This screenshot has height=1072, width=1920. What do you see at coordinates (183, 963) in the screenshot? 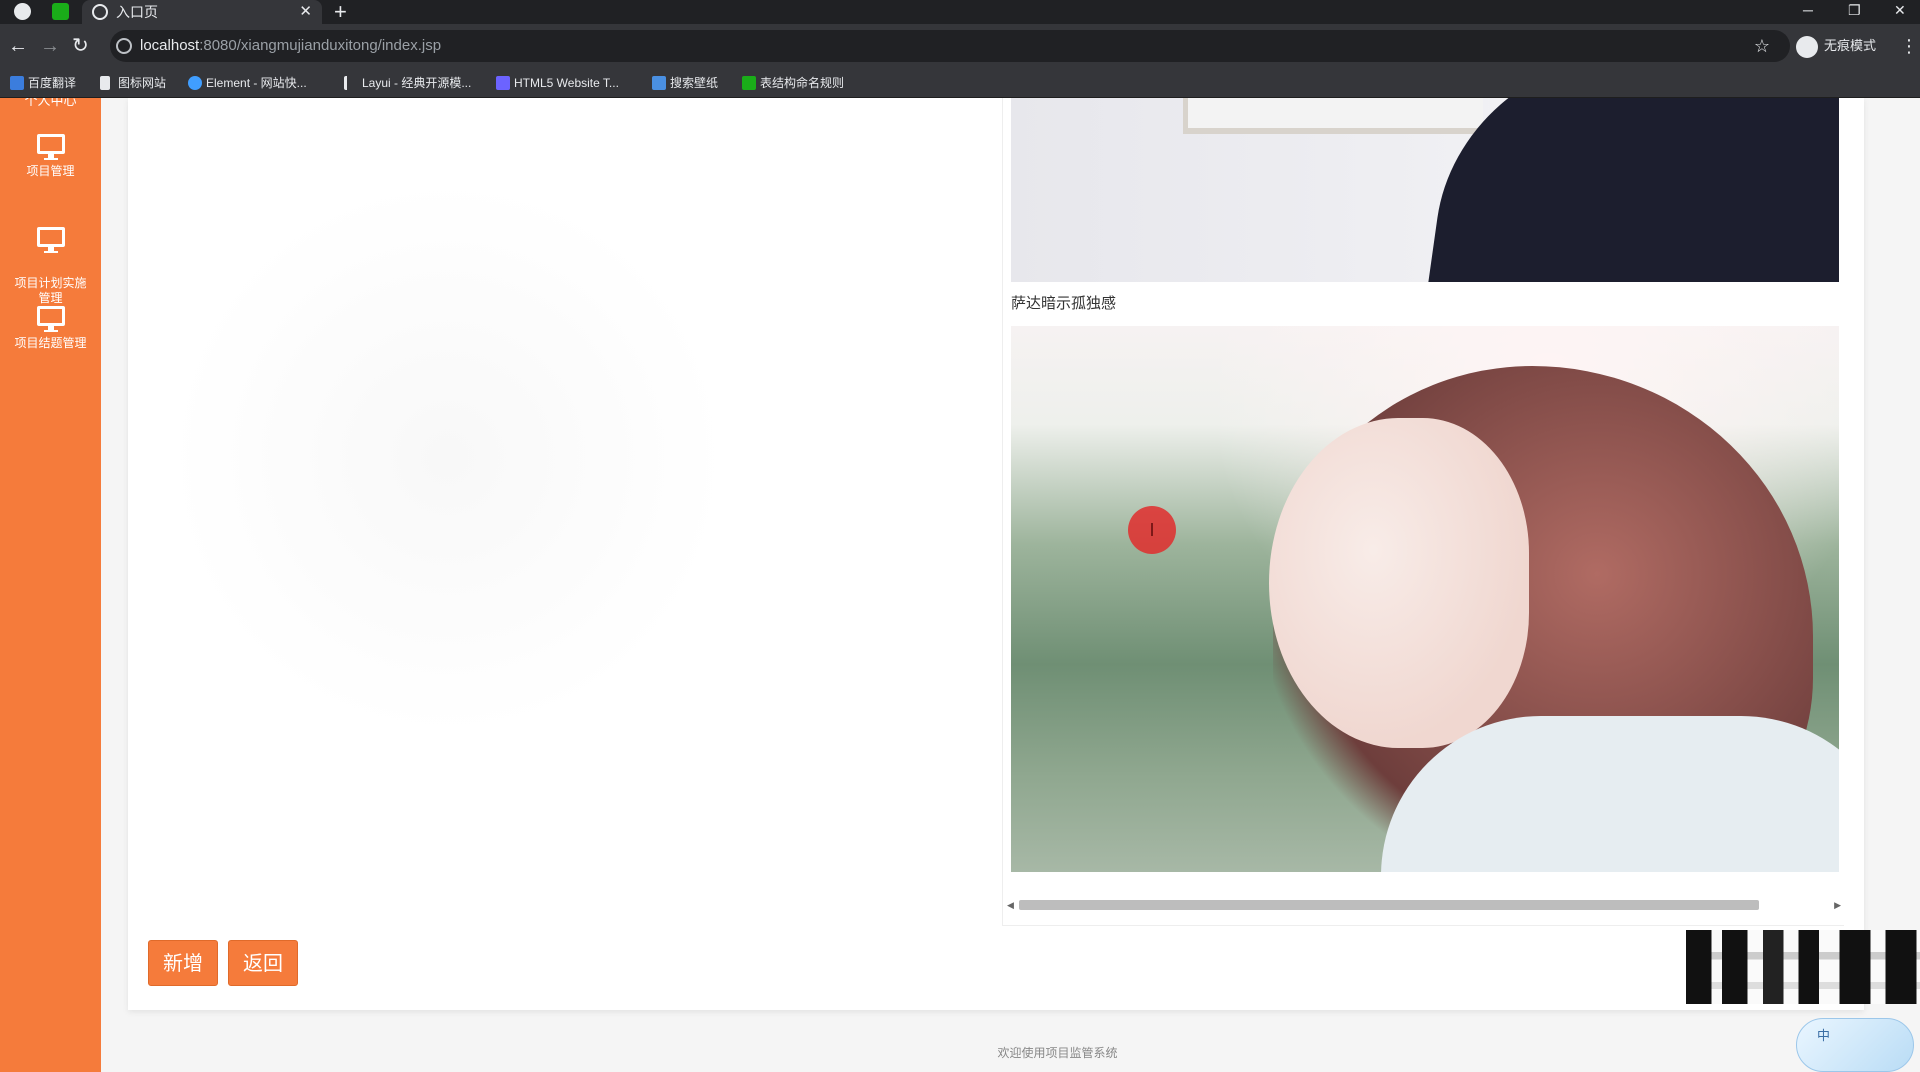
I see `add-button: 新增` at bounding box center [183, 963].